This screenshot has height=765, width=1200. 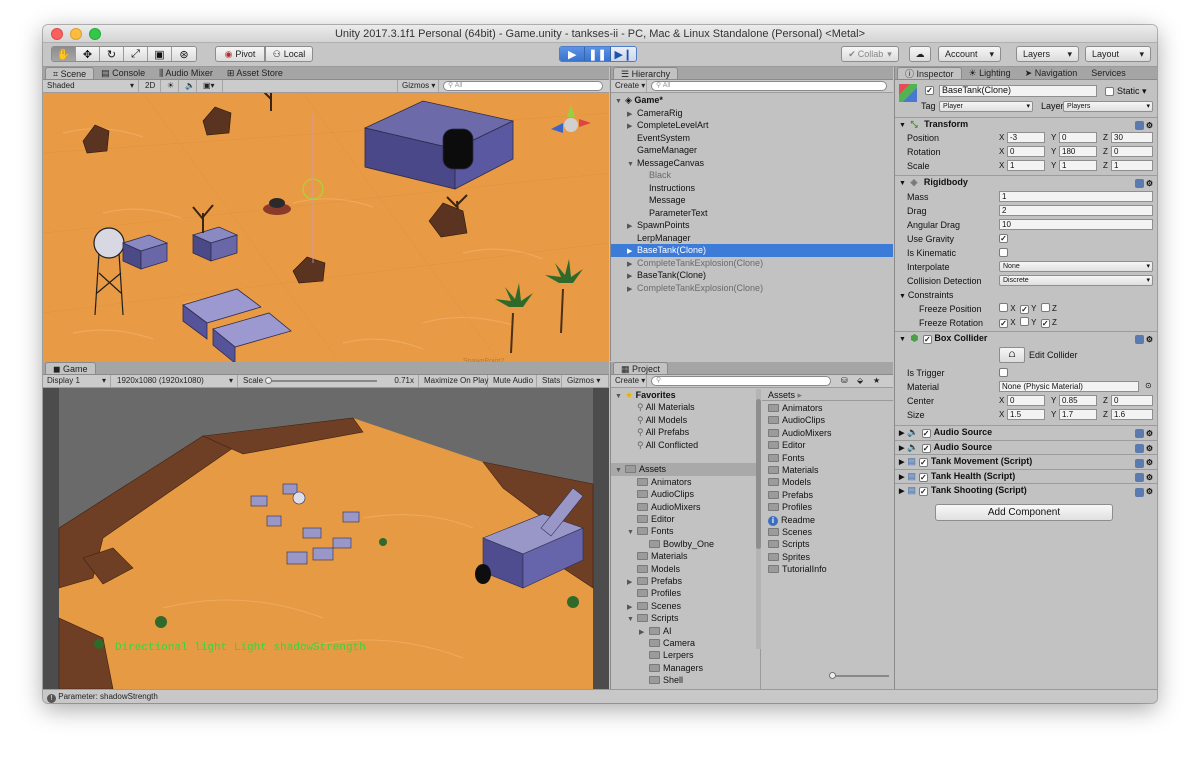 What do you see at coordinates (1026, 476) in the screenshot?
I see `component-header: ▶ ▤ ✓ Tank Health (Script) ⚙` at bounding box center [1026, 476].